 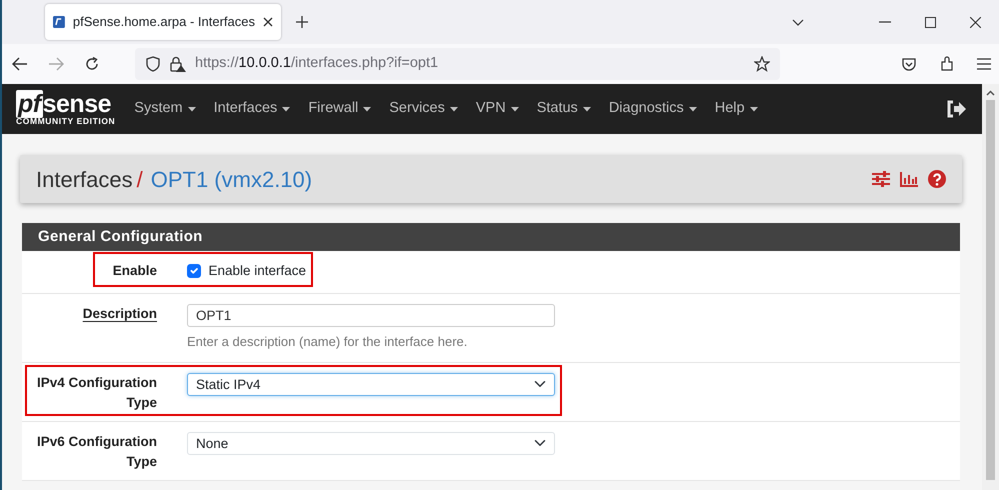 I want to click on nav-menu: Firewall, so click(x=339, y=109).